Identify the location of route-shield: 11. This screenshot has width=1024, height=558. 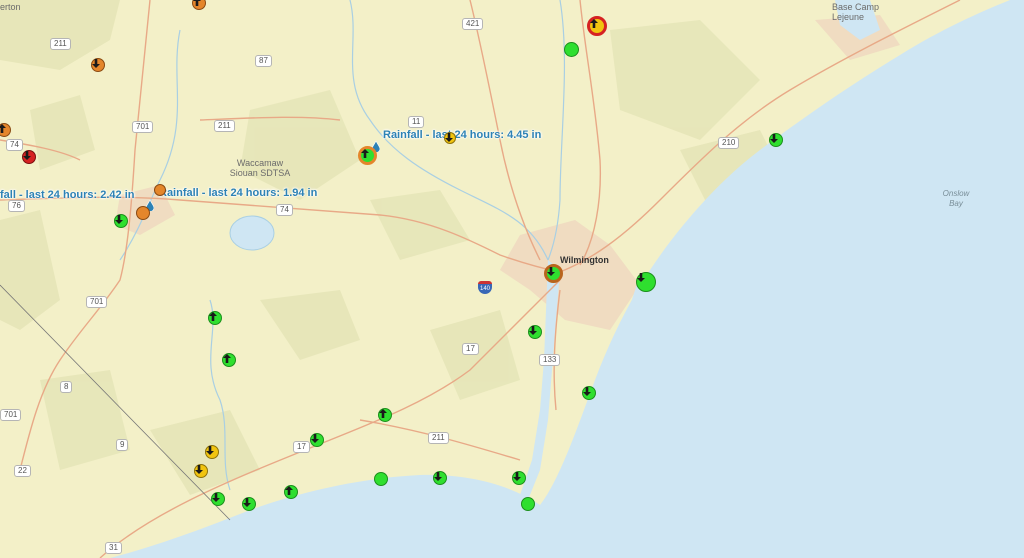
(416, 122).